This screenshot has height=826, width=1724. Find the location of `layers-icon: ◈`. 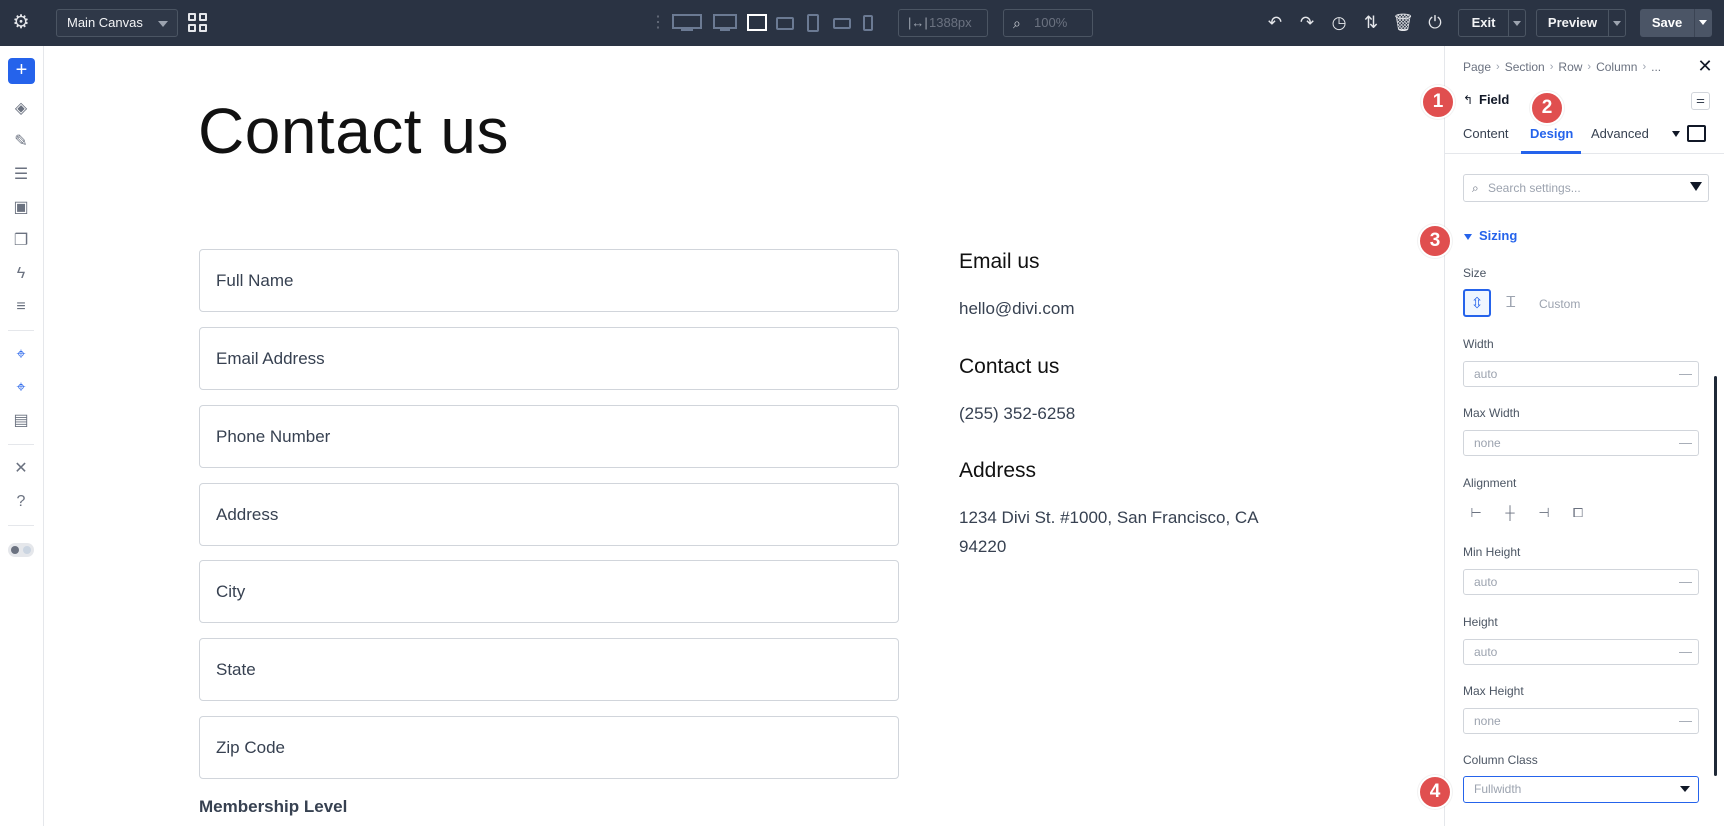

layers-icon: ◈ is located at coordinates (21, 109).